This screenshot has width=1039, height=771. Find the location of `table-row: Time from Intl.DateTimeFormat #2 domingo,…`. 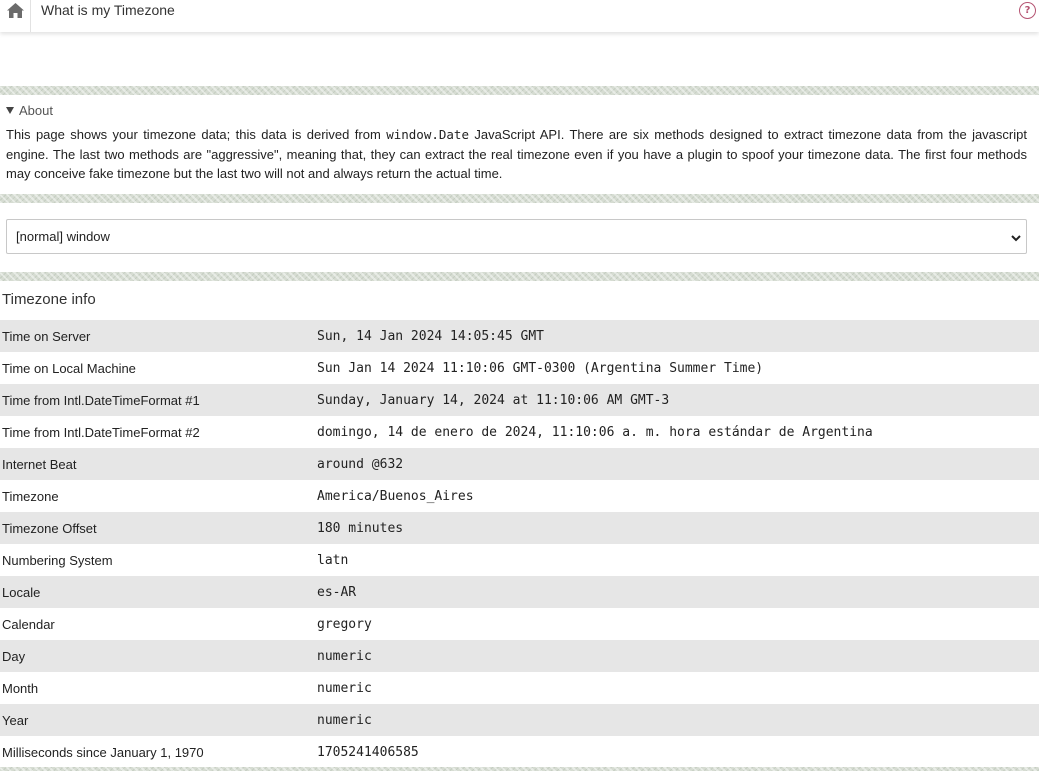

table-row: Time from Intl.DateTimeFormat #2 domingo,… is located at coordinates (519, 432).